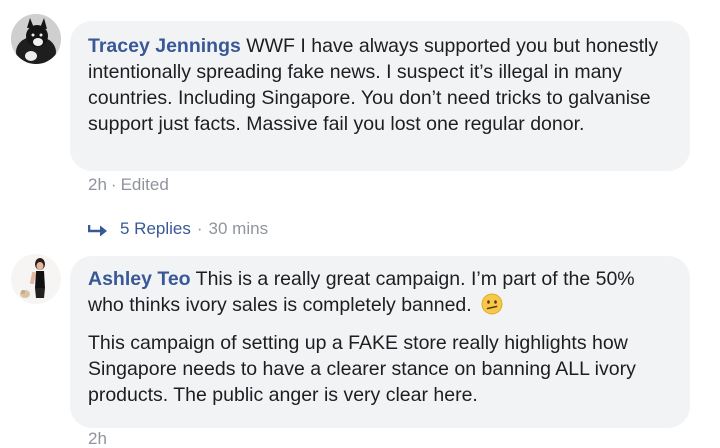  Describe the element at coordinates (97, 230) in the screenshot. I see `reply-arrow-icon` at that location.